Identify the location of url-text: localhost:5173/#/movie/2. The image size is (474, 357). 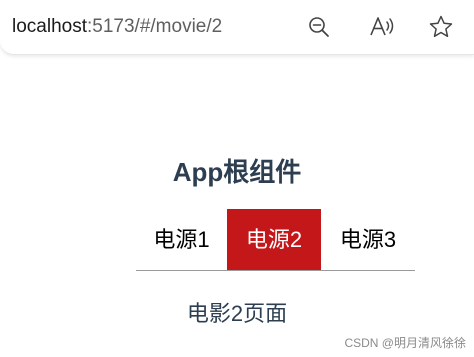
(117, 27).